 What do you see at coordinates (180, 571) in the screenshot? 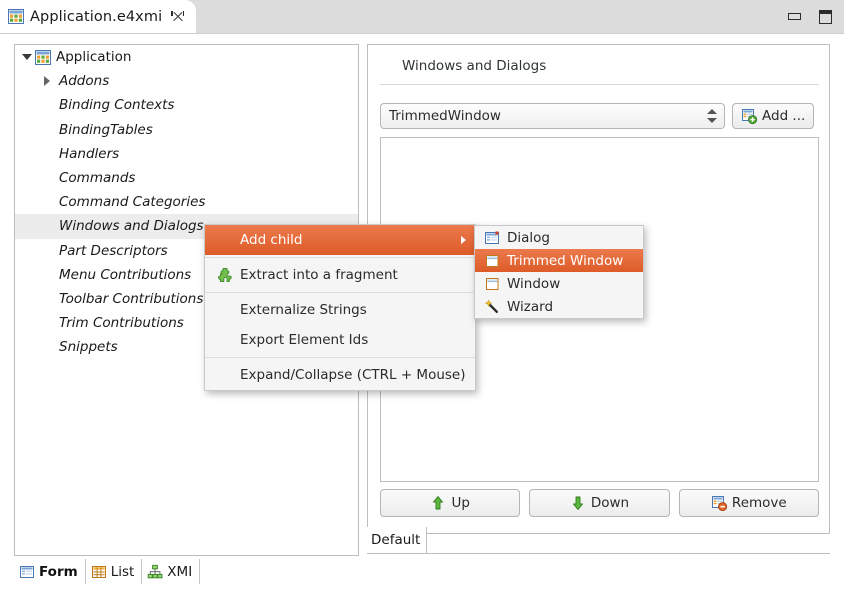
I see `tab-xmi-label: XMI` at bounding box center [180, 571].